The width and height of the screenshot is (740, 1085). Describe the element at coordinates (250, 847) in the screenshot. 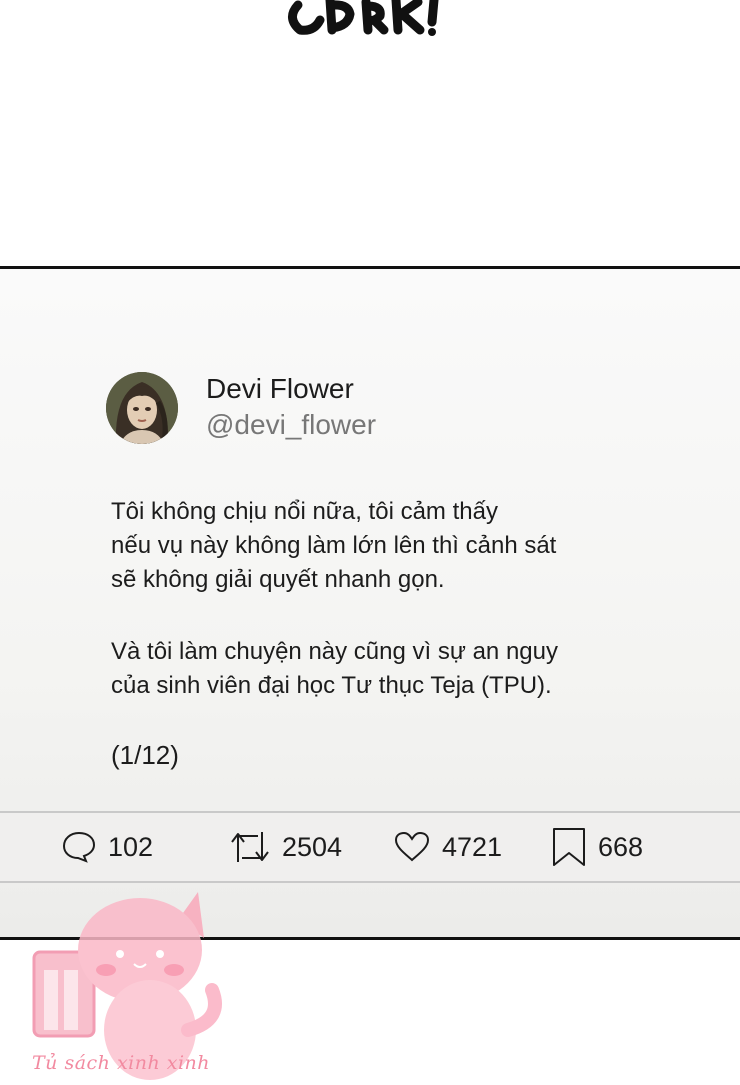

I see `retweet-icon` at that location.